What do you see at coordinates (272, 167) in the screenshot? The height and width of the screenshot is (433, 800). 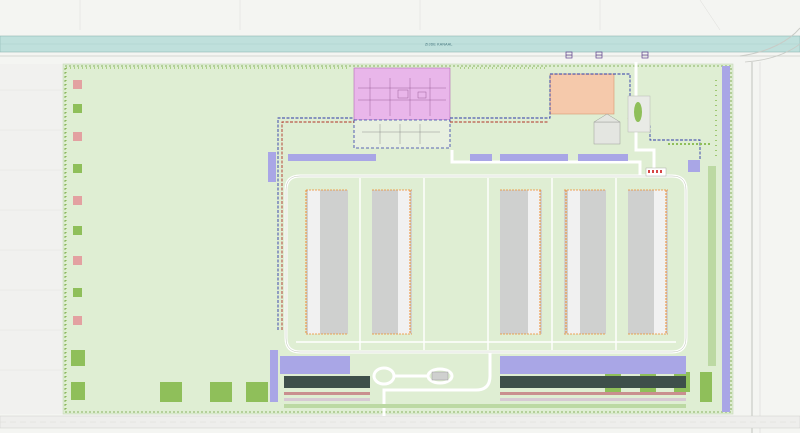 I see `basin-west` at bounding box center [272, 167].